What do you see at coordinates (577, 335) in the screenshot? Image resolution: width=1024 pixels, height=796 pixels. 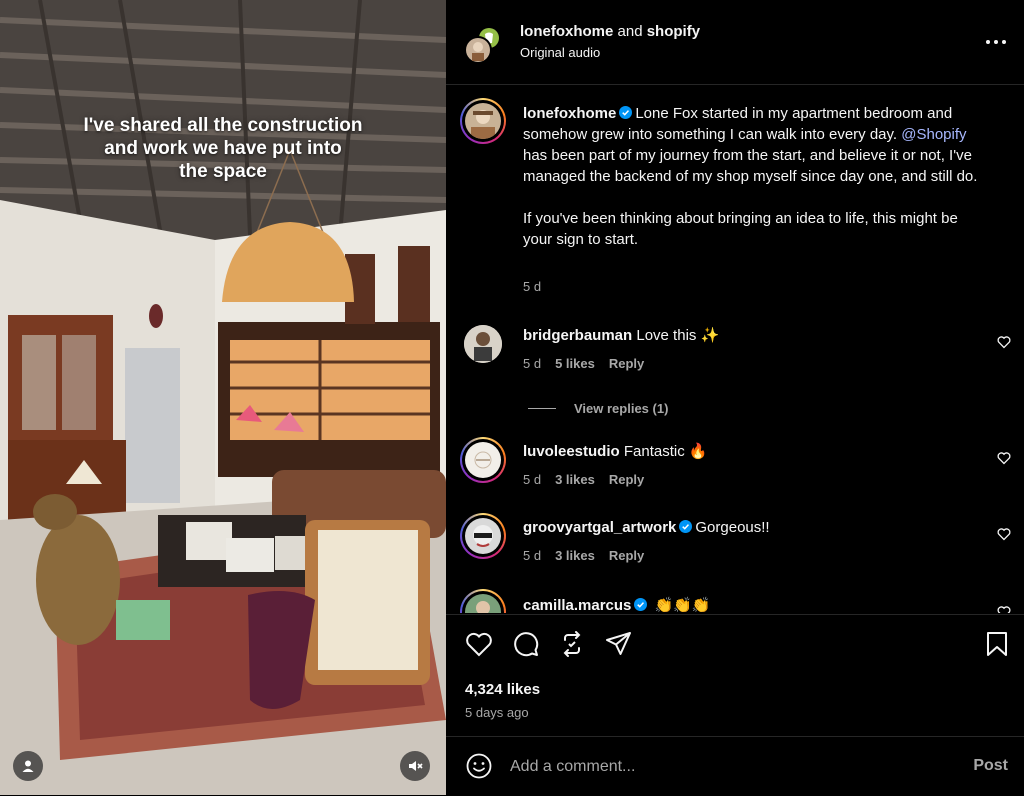 I see `comment-username: bridgerbauman` at bounding box center [577, 335].